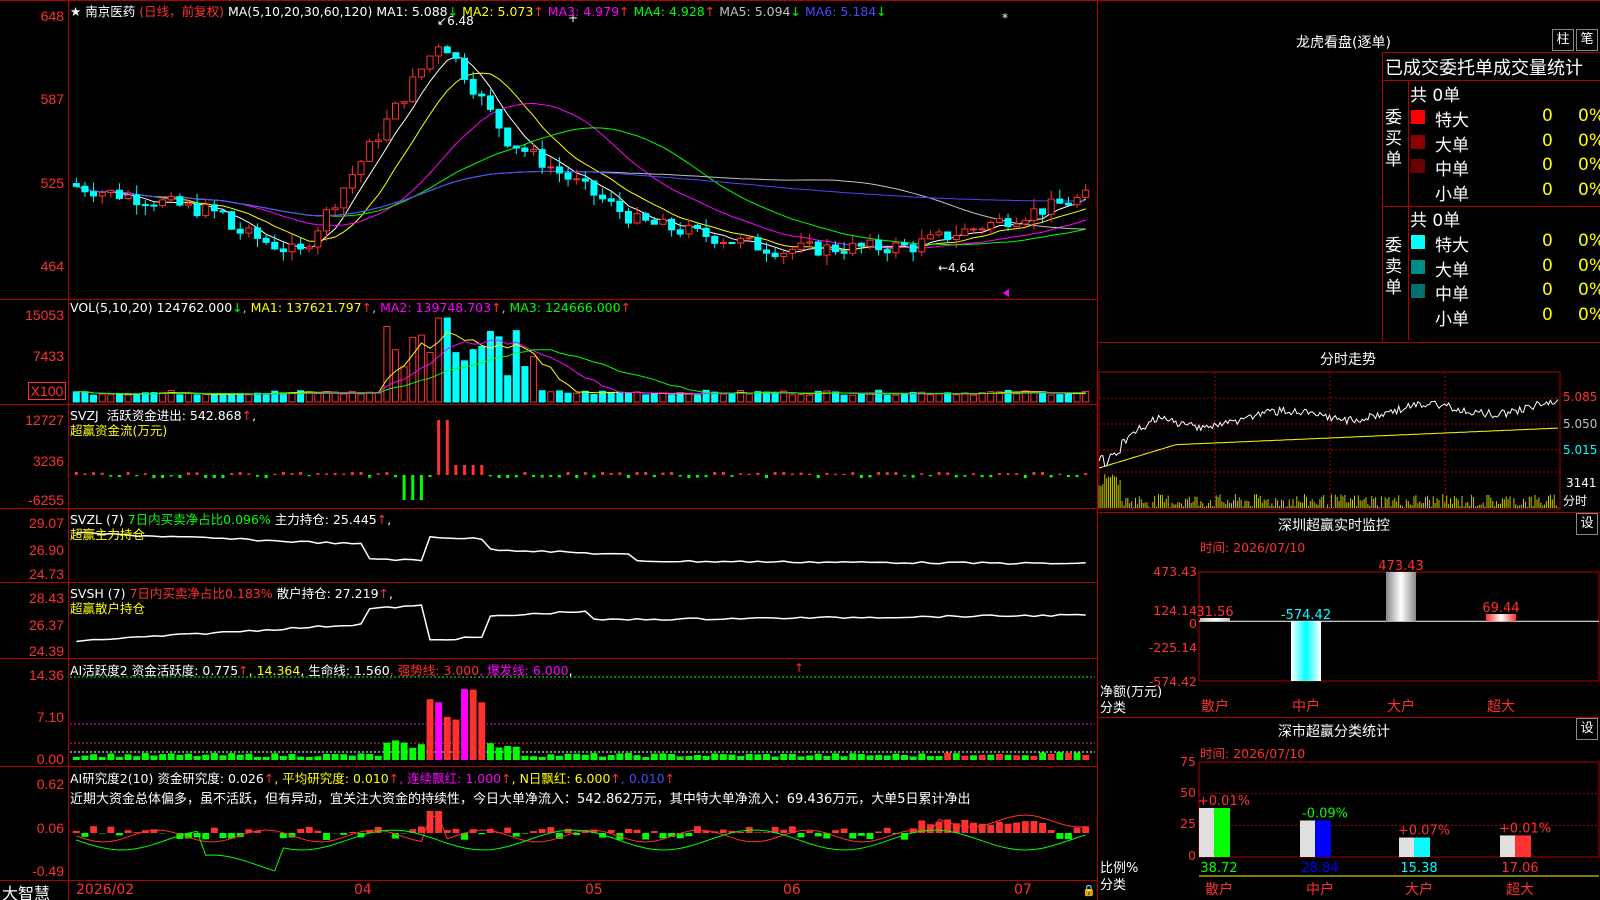  What do you see at coordinates (75, 11) in the screenshot?
I see `star-icon: ★` at bounding box center [75, 11].